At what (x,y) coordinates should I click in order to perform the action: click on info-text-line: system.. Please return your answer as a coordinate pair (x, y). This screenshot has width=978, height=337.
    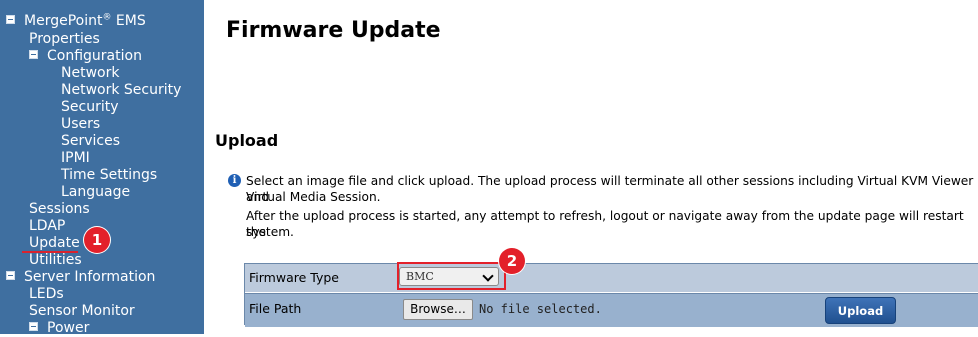
    Looking at the image, I should click on (270, 232).